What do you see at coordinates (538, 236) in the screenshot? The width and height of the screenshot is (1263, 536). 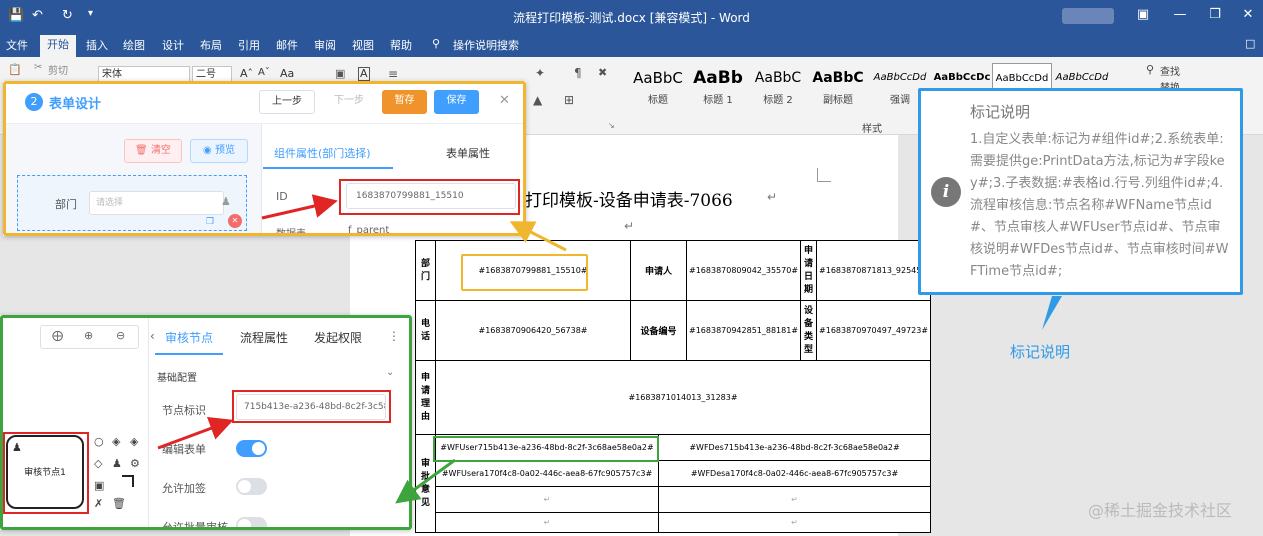 I see `arrow-dept` at bounding box center [538, 236].